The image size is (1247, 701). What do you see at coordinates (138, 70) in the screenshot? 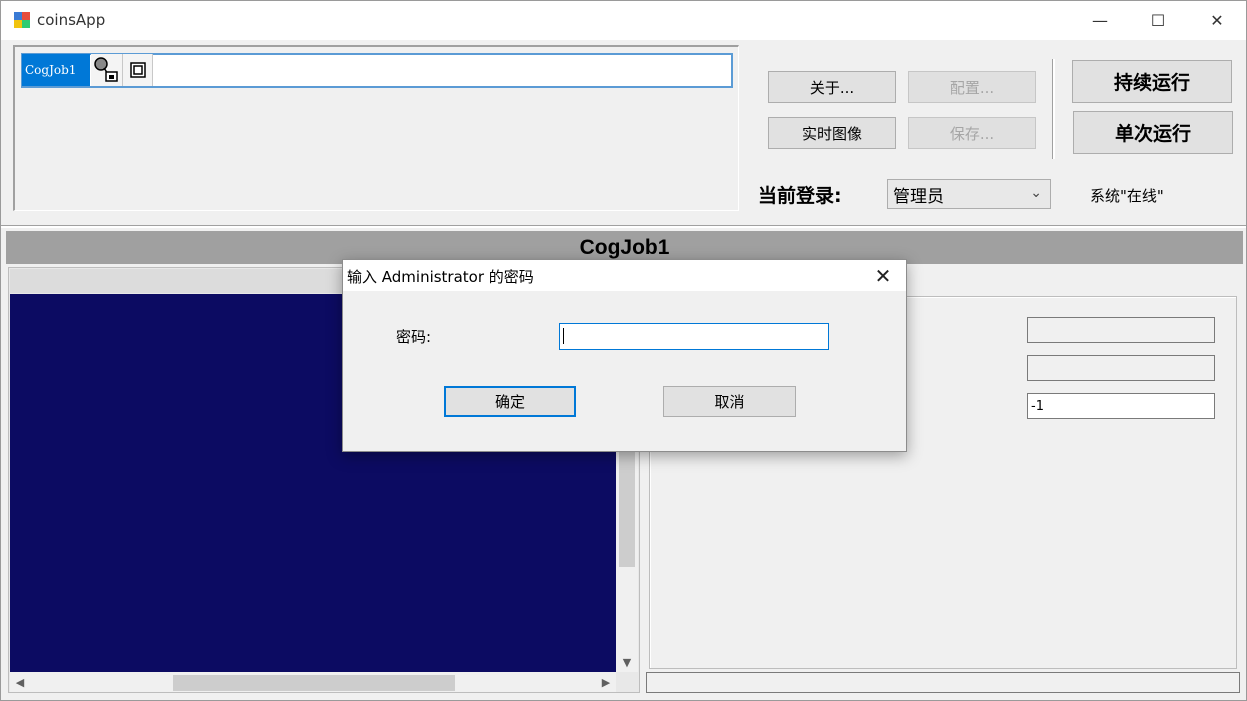
I see `tool-block-icon` at bounding box center [138, 70].